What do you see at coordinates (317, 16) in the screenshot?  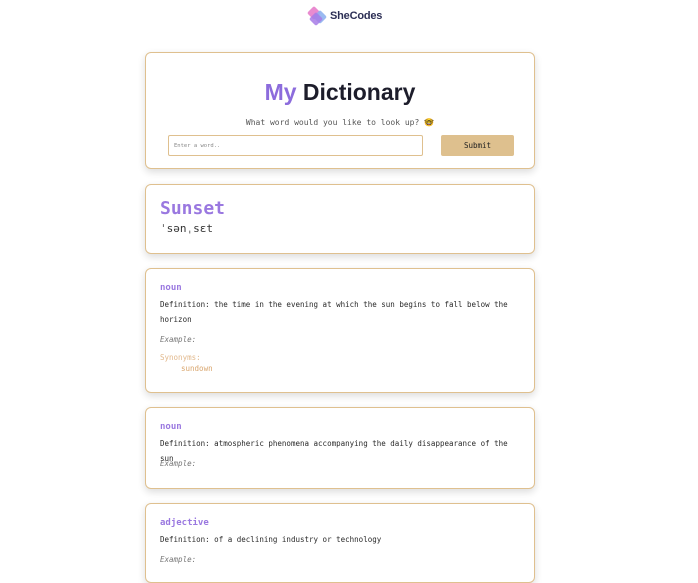 I see `shecodes-logo-icon` at bounding box center [317, 16].